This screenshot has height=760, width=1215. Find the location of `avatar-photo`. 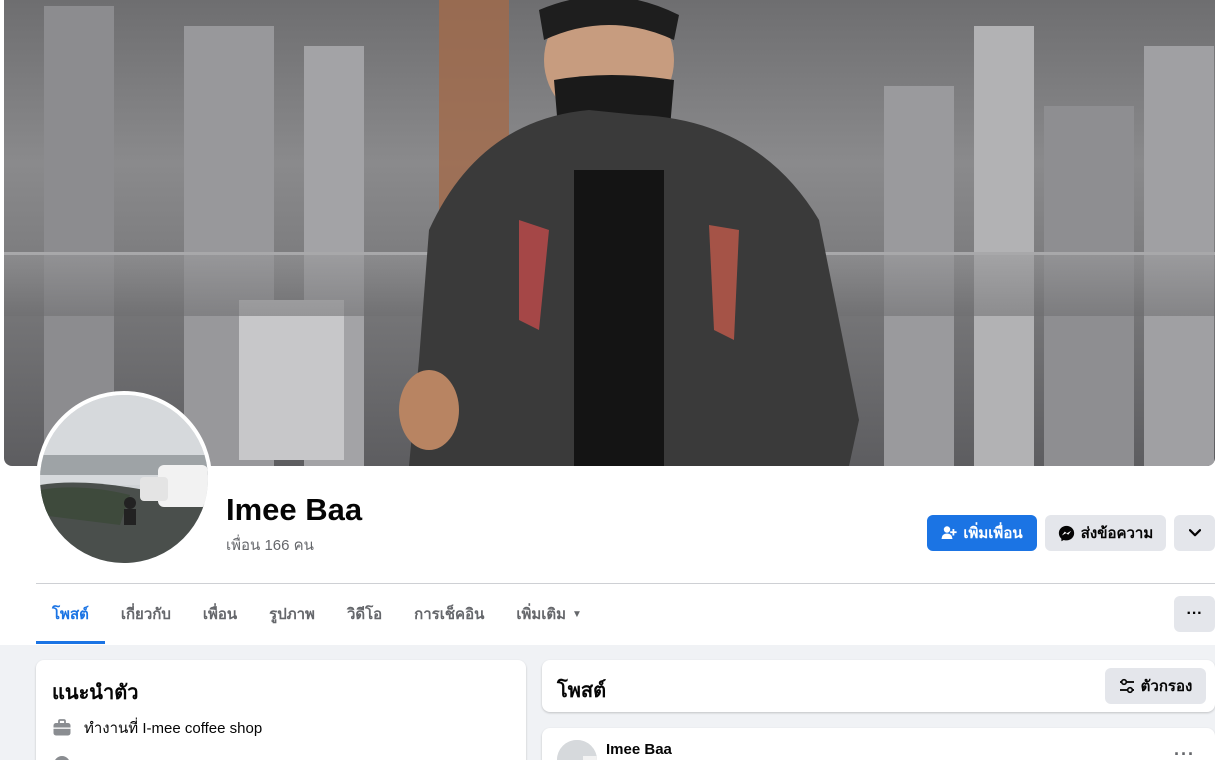

avatar-photo is located at coordinates (124, 479).